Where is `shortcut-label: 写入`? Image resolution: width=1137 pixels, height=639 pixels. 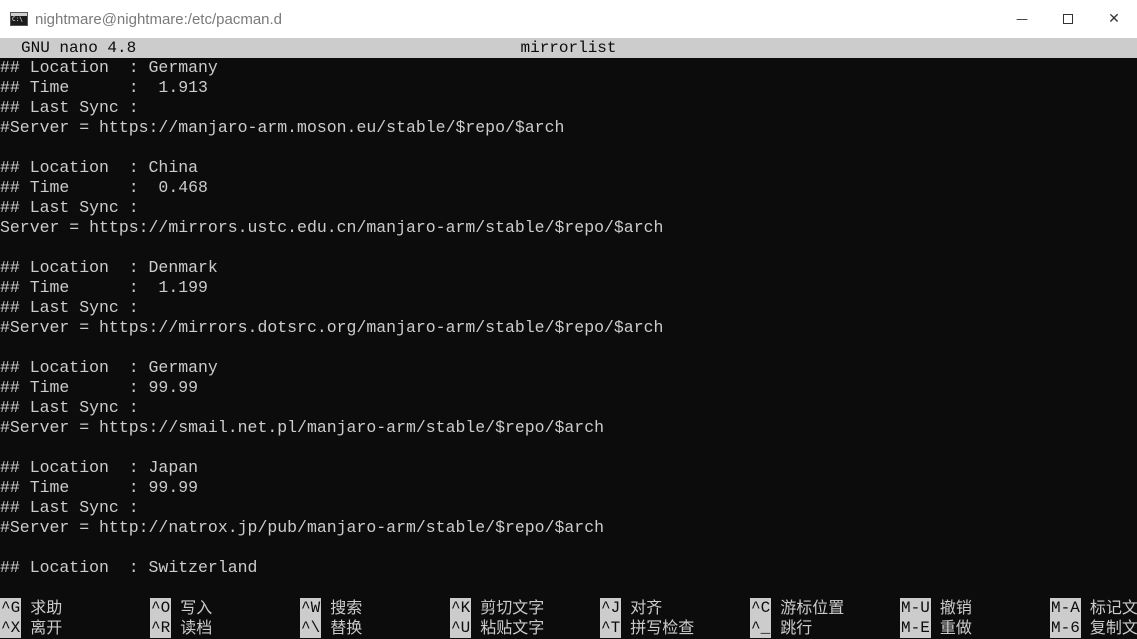
shortcut-label: 写入 is located at coordinates (196, 607).